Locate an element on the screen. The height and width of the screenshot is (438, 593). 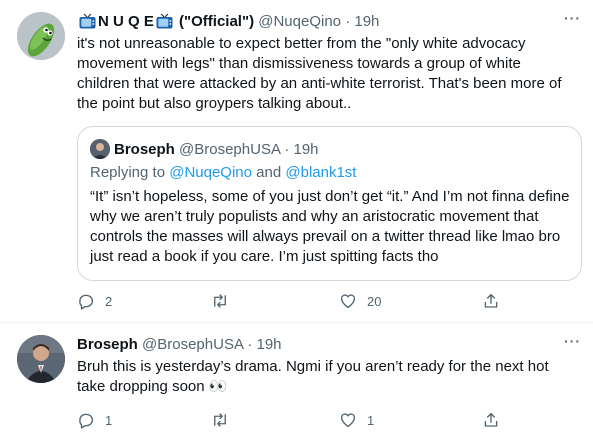
mention-link: @NuqeQino is located at coordinates (210, 172).